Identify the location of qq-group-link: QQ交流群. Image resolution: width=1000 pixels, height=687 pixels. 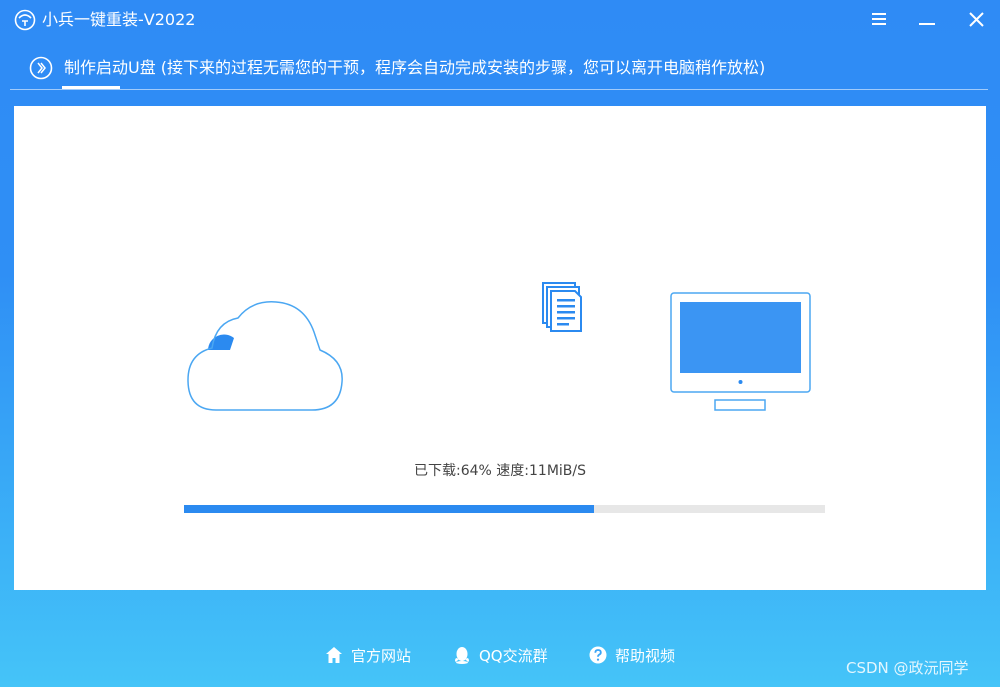
(500, 655).